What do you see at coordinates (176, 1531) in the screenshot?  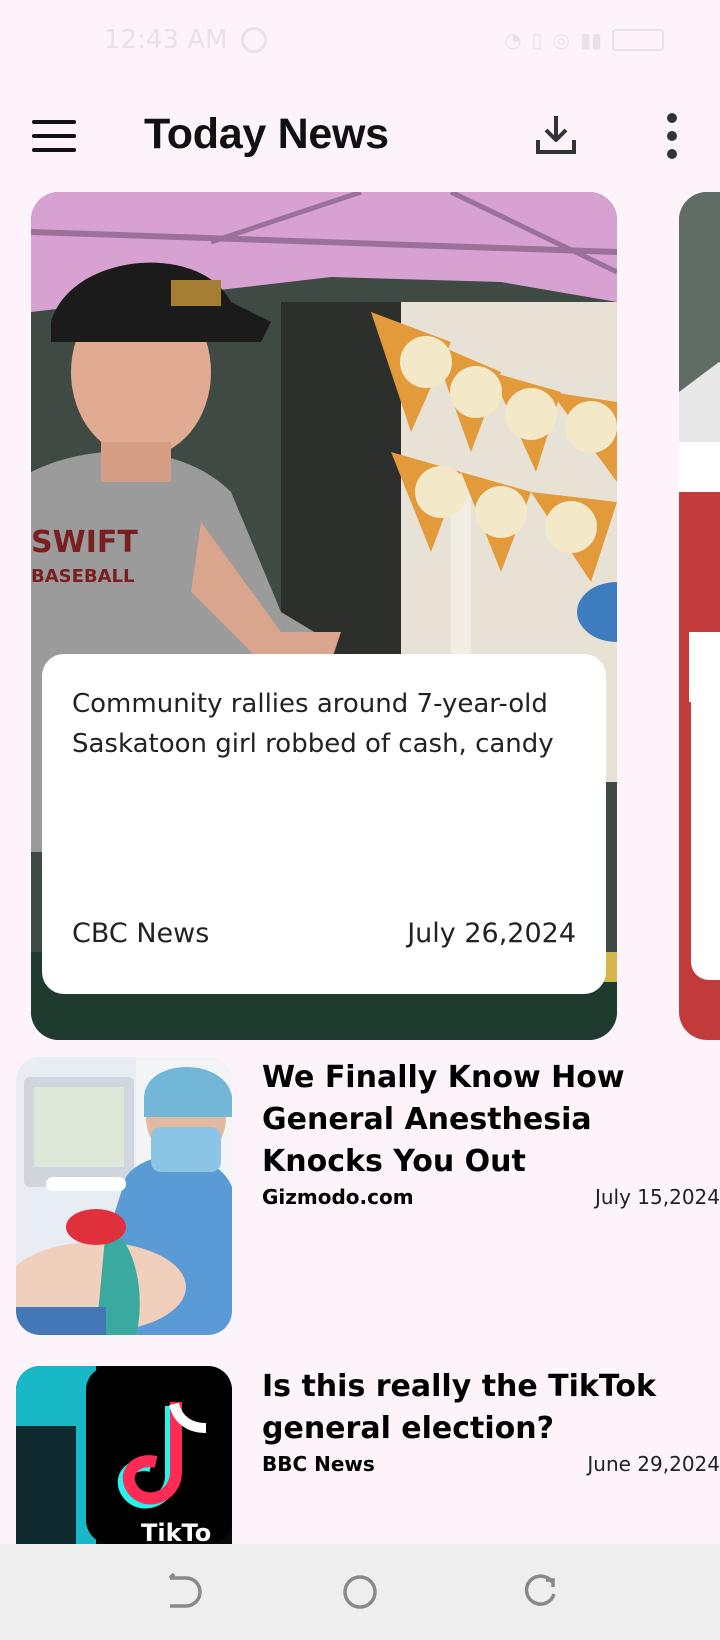 I see `svg-text: TikTo` at bounding box center [176, 1531].